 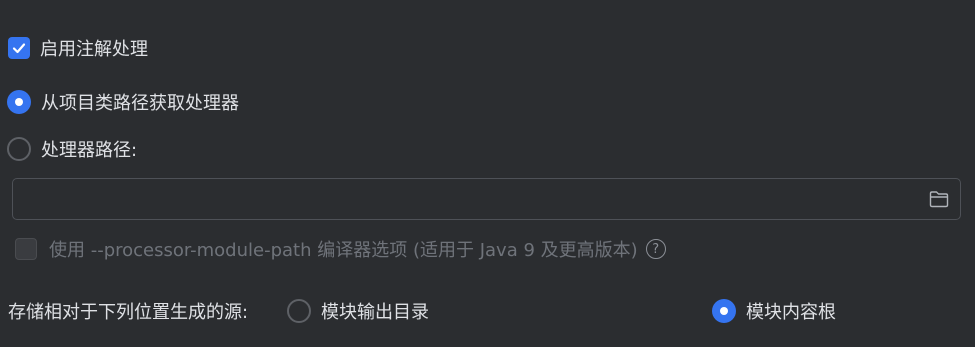 I want to click on module-content-root-label: 模块内容根, so click(x=791, y=312).